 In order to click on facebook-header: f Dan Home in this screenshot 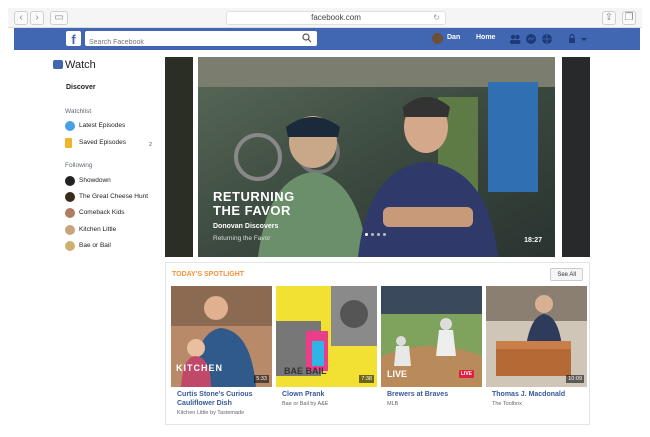, I will do `click(327, 39)`.